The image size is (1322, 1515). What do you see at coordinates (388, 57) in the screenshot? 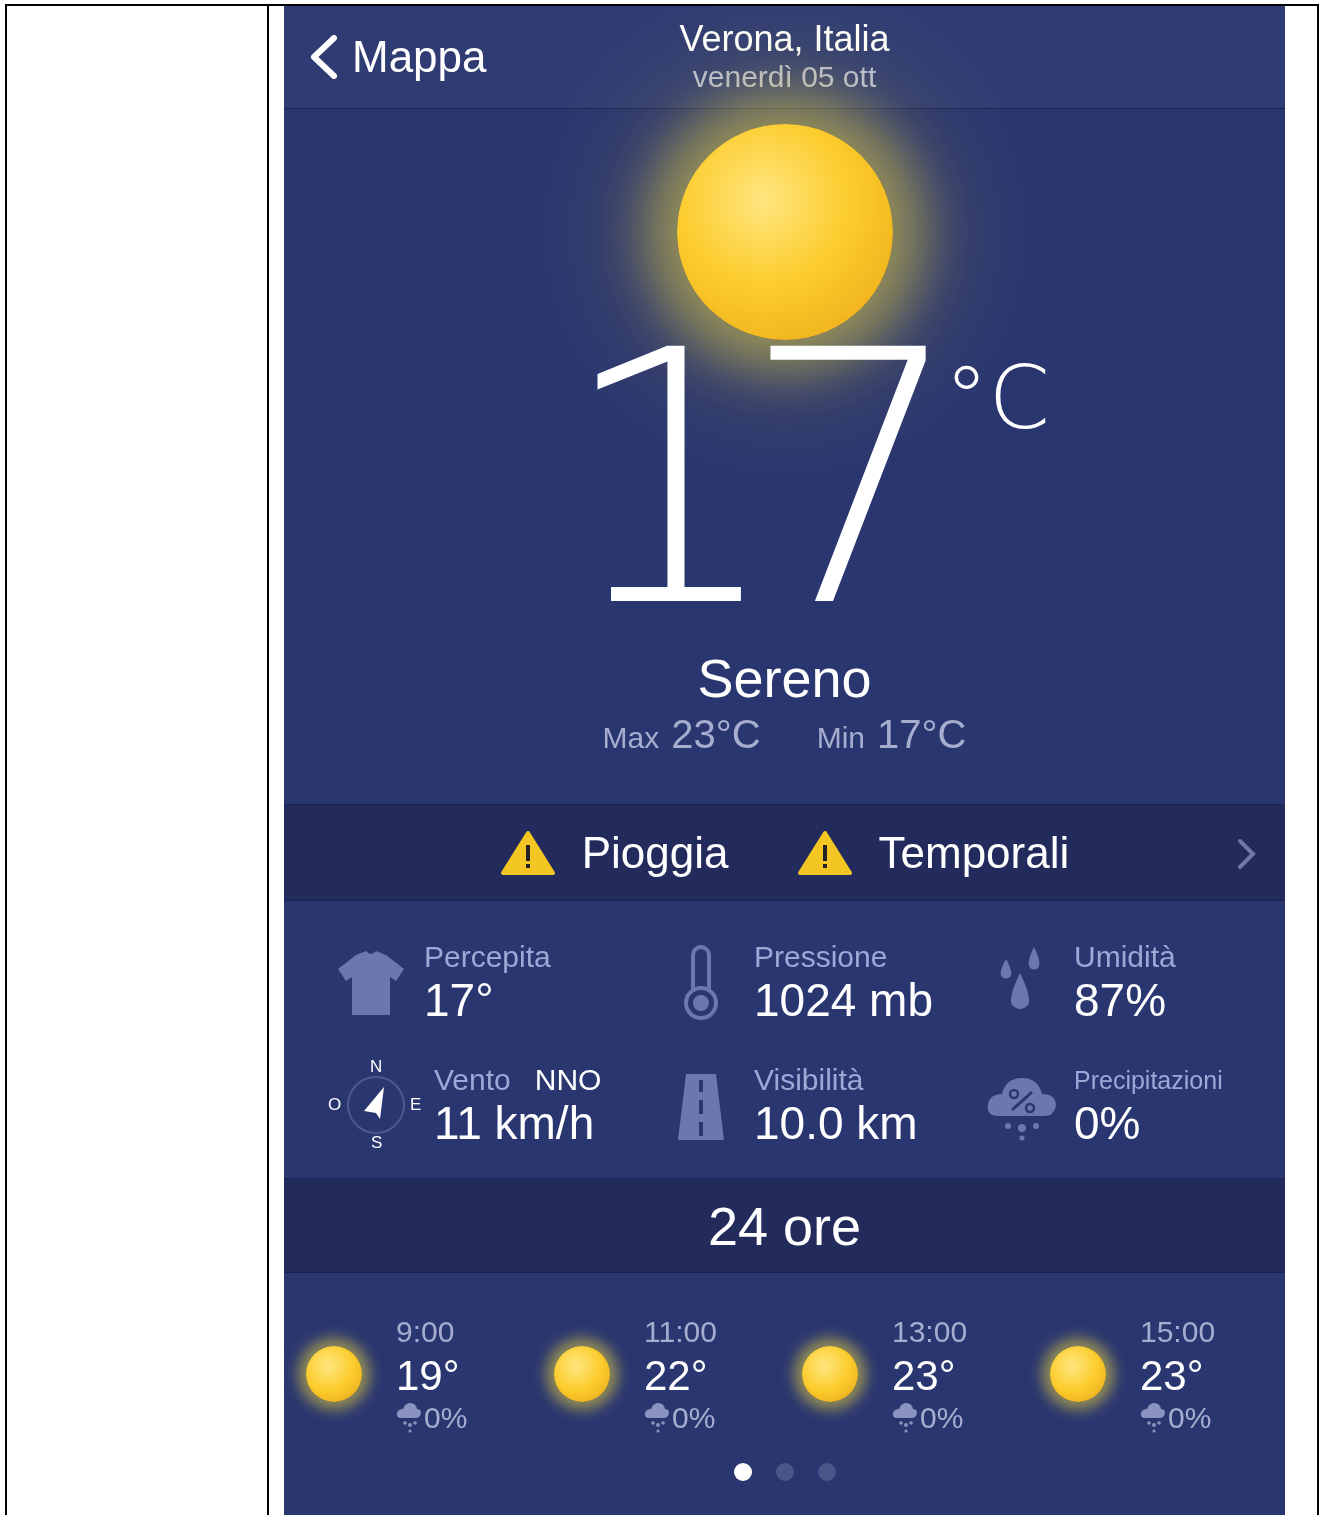
I see `back-button: Mappa` at bounding box center [388, 57].